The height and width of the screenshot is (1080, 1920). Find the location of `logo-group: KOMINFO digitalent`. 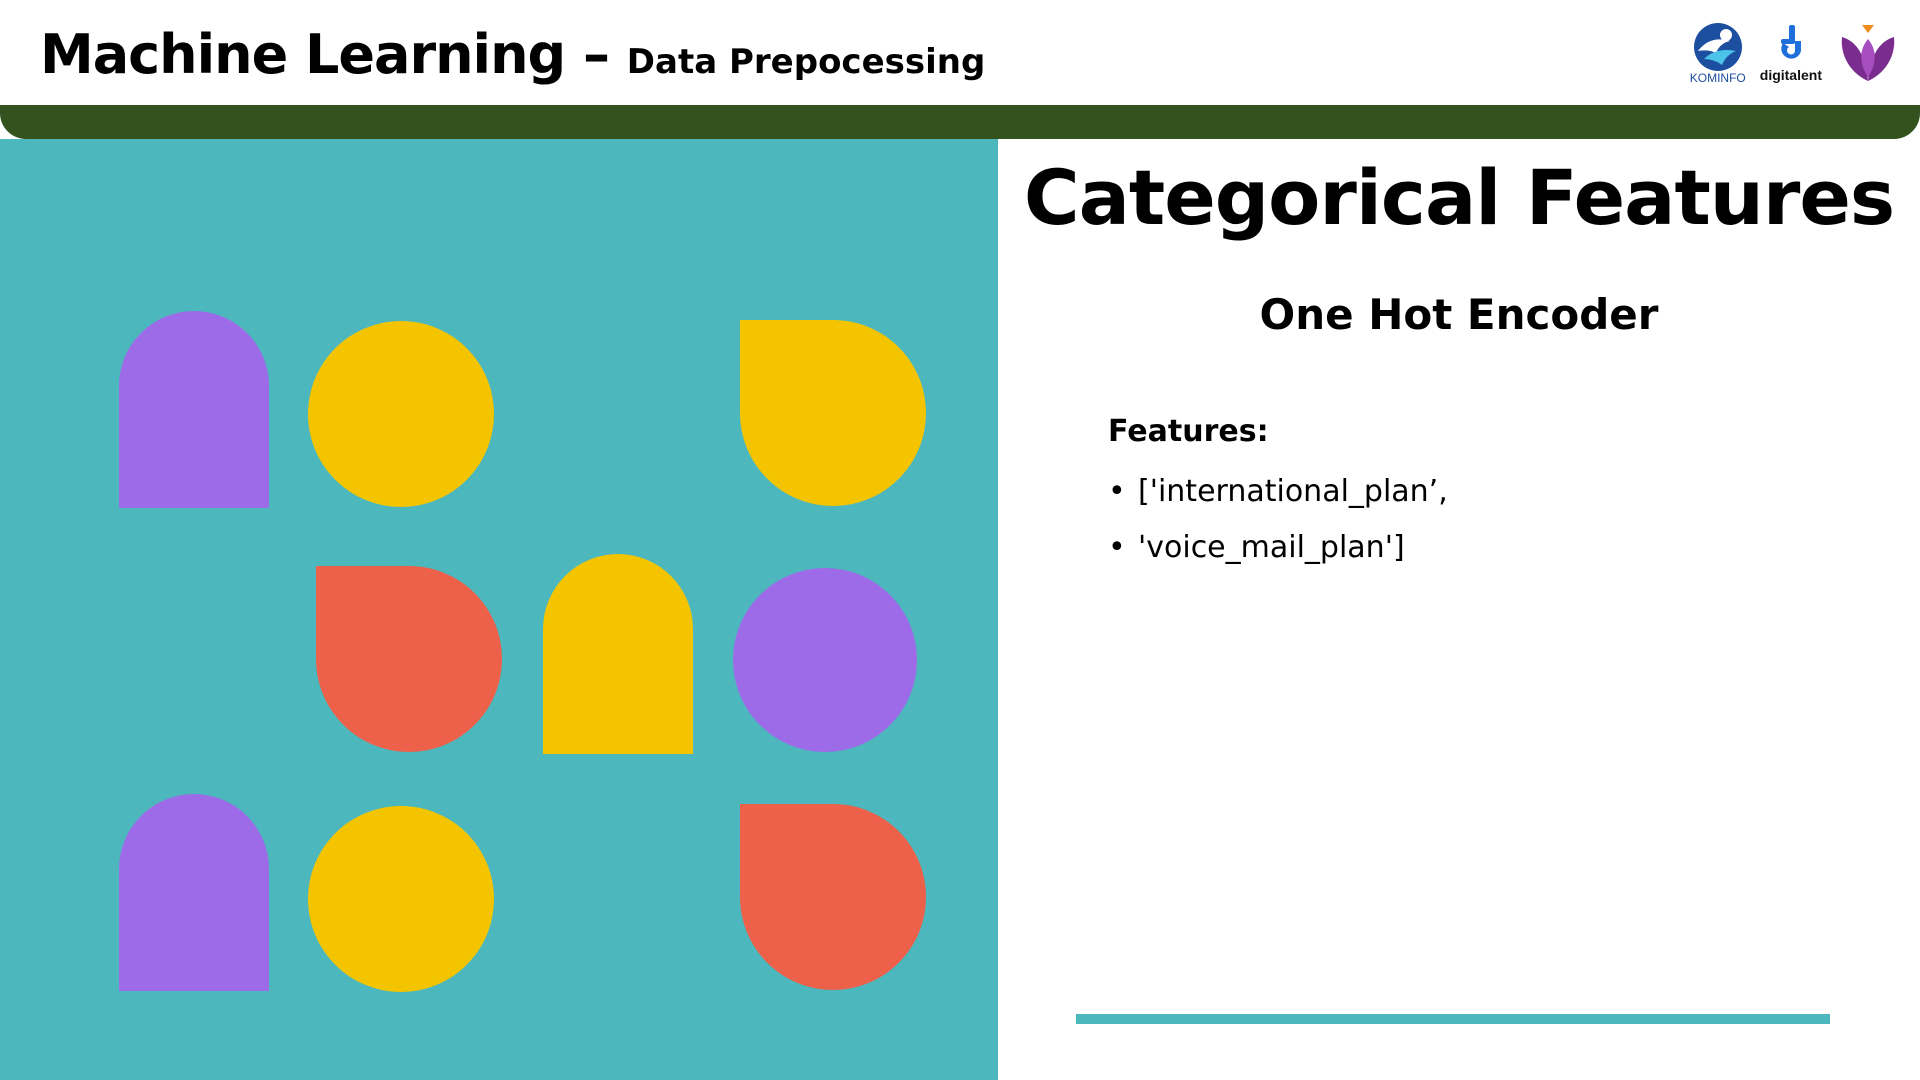

logo-group: KOMINFO digitalent is located at coordinates (1795, 53).